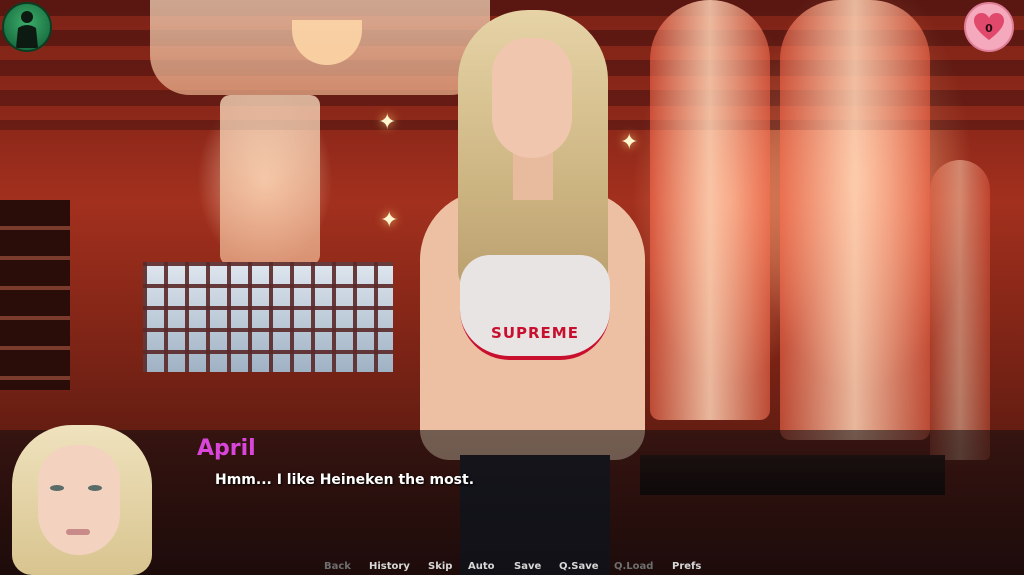  What do you see at coordinates (535, 307) in the screenshot?
I see `sprite-crop-top: SUPREME` at bounding box center [535, 307].